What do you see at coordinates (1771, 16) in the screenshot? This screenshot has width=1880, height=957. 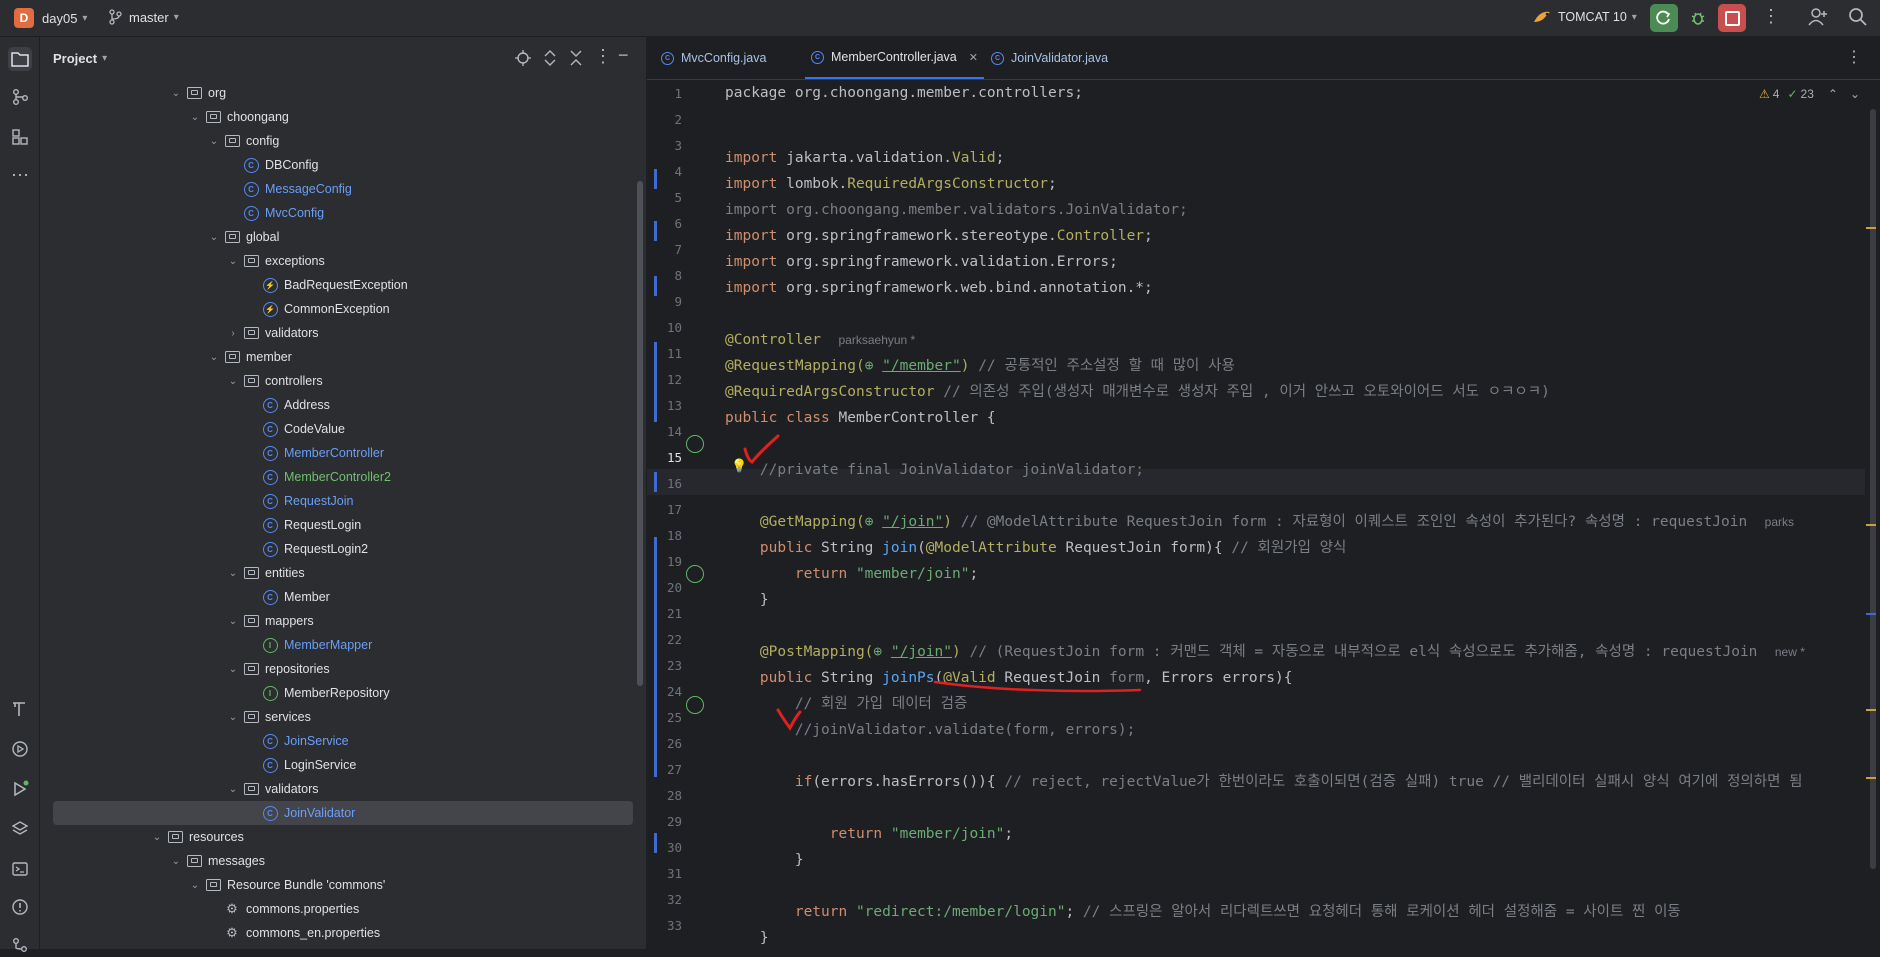 I see `more-actions-icon: ⋮` at bounding box center [1771, 16].